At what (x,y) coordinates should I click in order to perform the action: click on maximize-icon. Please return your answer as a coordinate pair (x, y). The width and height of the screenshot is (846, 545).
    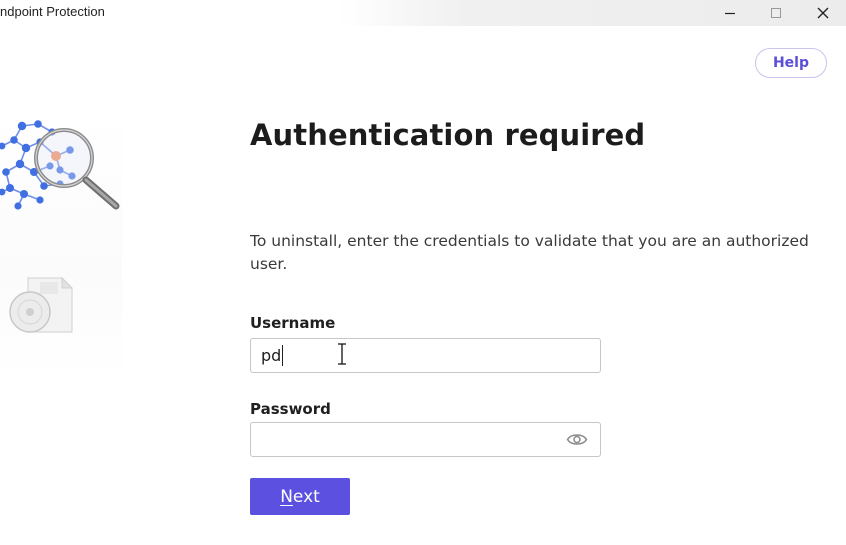
    Looking at the image, I should click on (776, 13).